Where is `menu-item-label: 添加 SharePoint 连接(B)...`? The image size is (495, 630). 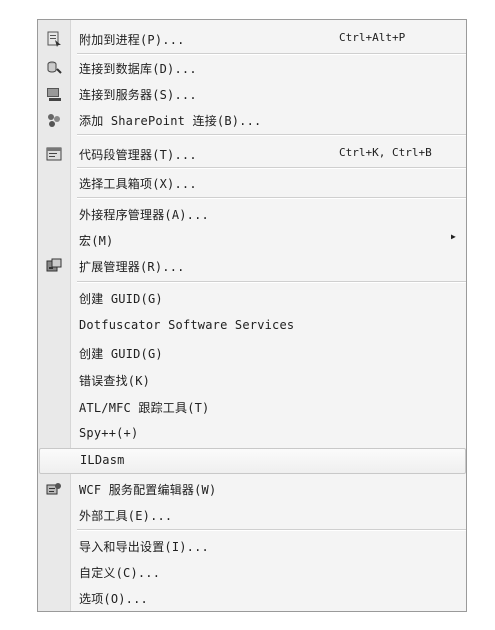
menu-item-label: 添加 SharePoint 连接(B)... is located at coordinates (170, 121).